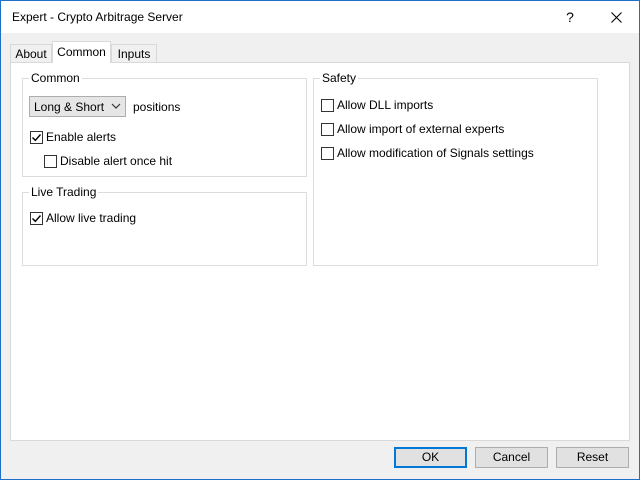  What do you see at coordinates (511, 457) in the screenshot?
I see `cancel-button: Cancel` at bounding box center [511, 457].